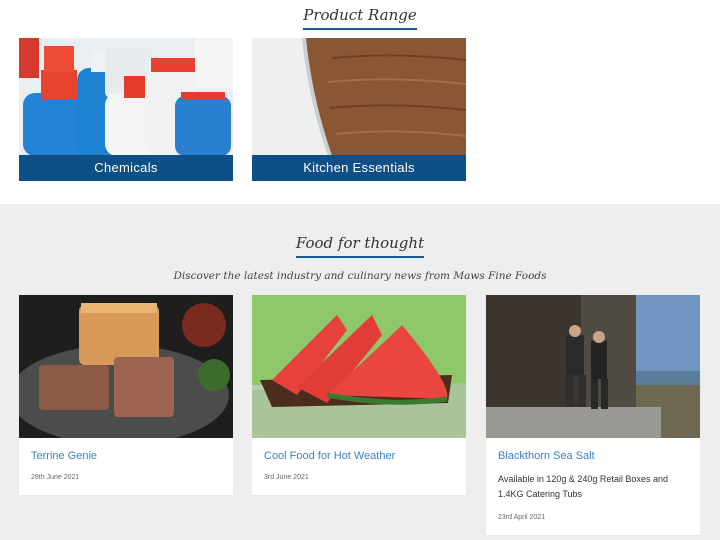 This screenshot has height=540, width=720. Describe the element at coordinates (132, 456) in the screenshot. I see `article-title-terrine-genie: Terrine Genie` at that location.